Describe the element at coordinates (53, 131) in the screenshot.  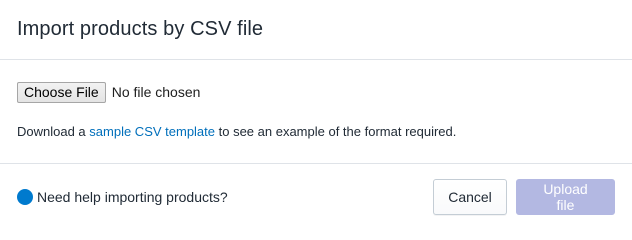
I see `template-note-prefix: Download a` at that location.